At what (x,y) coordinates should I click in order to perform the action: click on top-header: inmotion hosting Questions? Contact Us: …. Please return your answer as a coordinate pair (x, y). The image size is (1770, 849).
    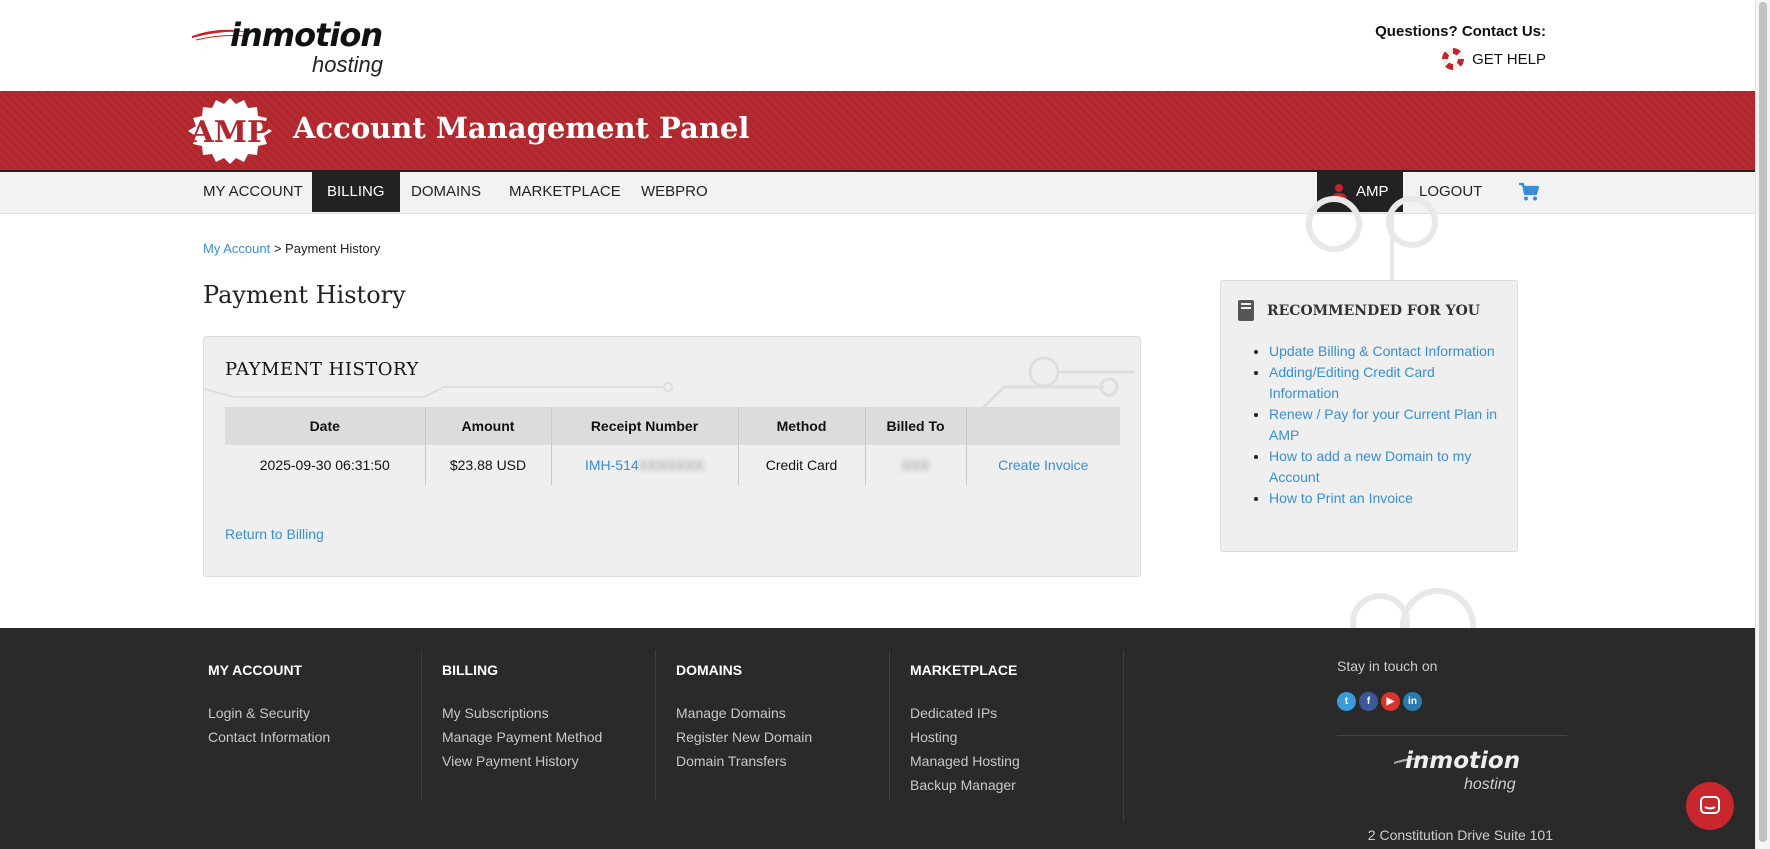
    Looking at the image, I should click on (877, 45).